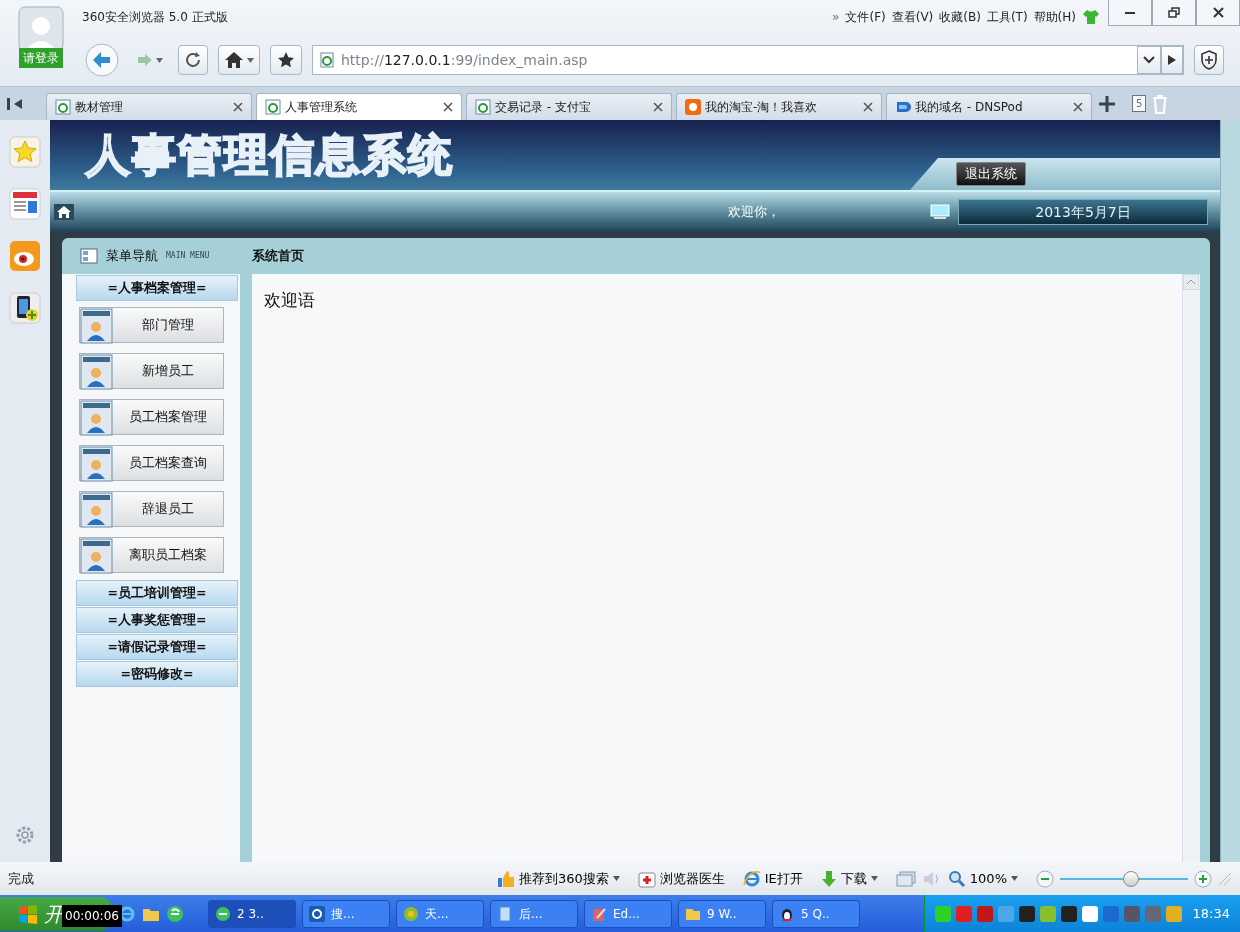 This screenshot has height=932, width=1240. I want to click on menu-icon, so click(89, 256).